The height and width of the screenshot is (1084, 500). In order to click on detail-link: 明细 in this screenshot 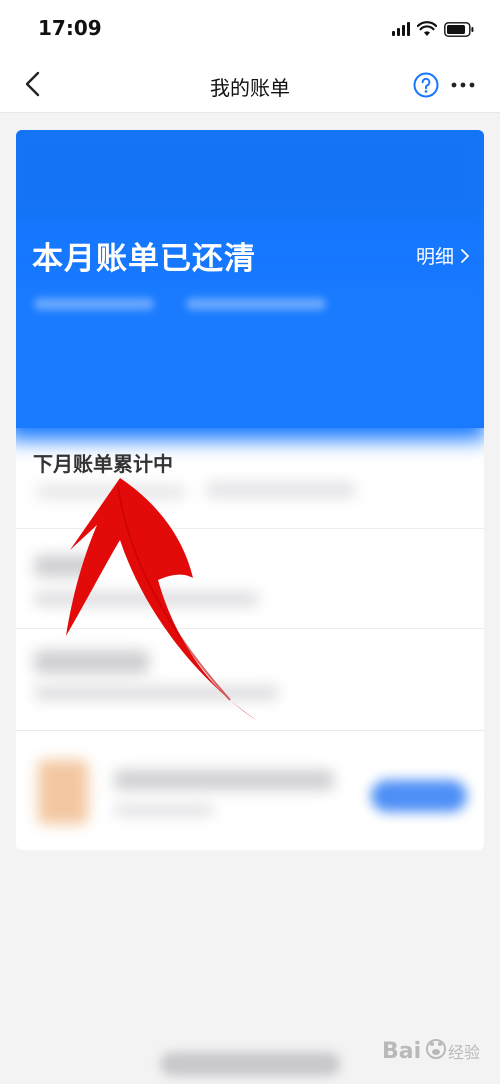, I will do `click(443, 255)`.